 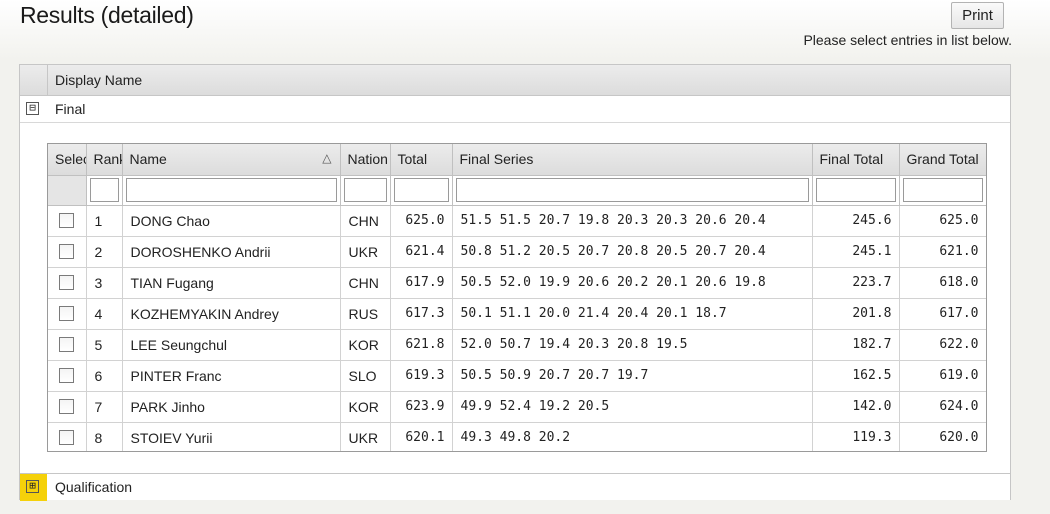 What do you see at coordinates (231, 376) in the screenshot?
I see `name-cell: PINTER Franc` at bounding box center [231, 376].